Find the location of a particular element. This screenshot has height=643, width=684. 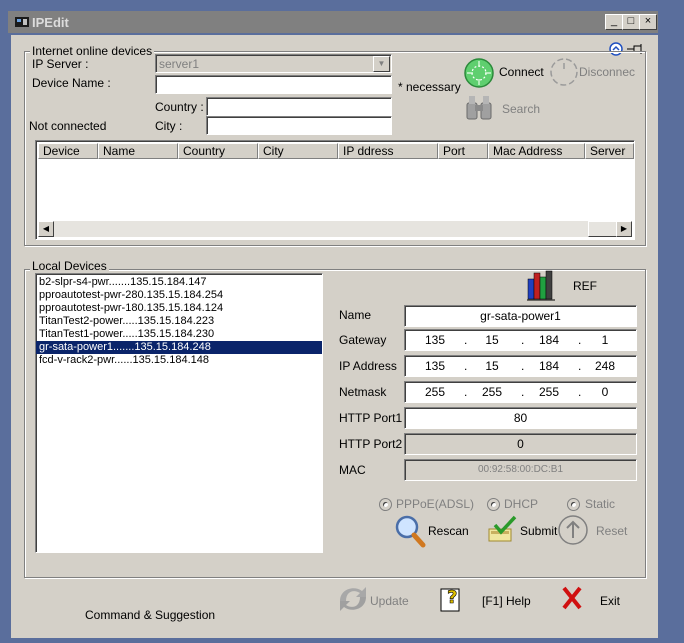

exit-x-icon is located at coordinates (572, 599).